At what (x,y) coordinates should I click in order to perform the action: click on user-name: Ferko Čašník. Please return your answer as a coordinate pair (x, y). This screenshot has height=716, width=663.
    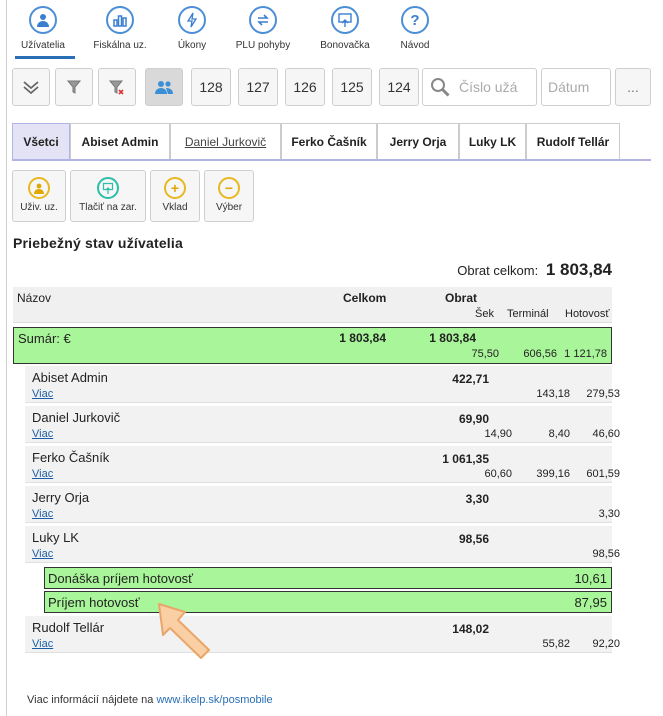
    Looking at the image, I should click on (71, 457).